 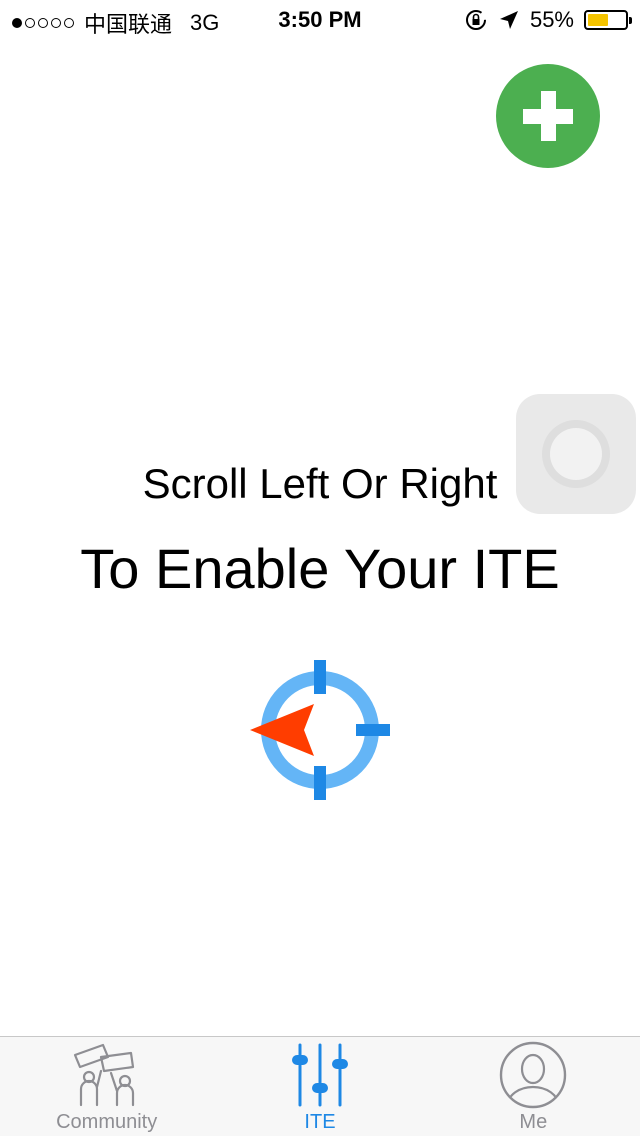 I want to click on battery-level, so click(x=598, y=20).